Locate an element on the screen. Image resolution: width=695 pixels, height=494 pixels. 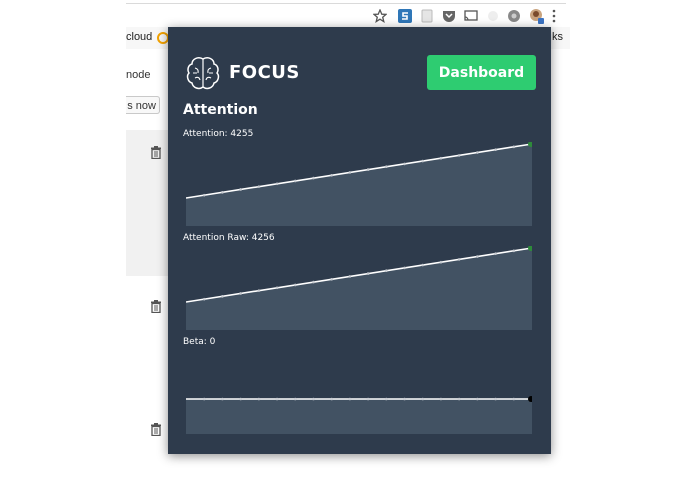
clipboard-icon is located at coordinates (427, 16).